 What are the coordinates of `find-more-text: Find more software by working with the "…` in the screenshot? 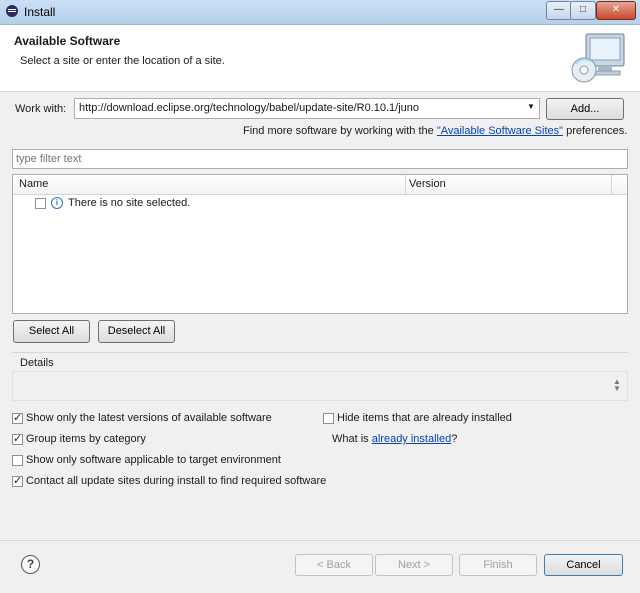 It's located at (435, 131).